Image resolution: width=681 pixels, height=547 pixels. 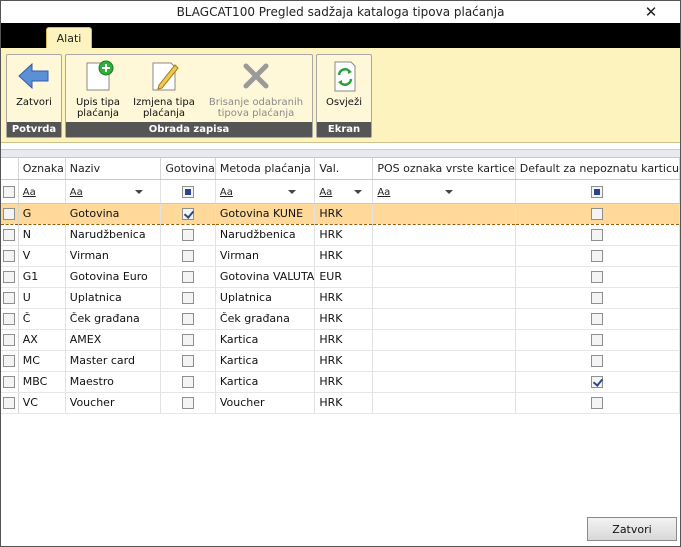 What do you see at coordinates (113, 169) in the screenshot?
I see `column-header-naziv: Naziv` at bounding box center [113, 169].